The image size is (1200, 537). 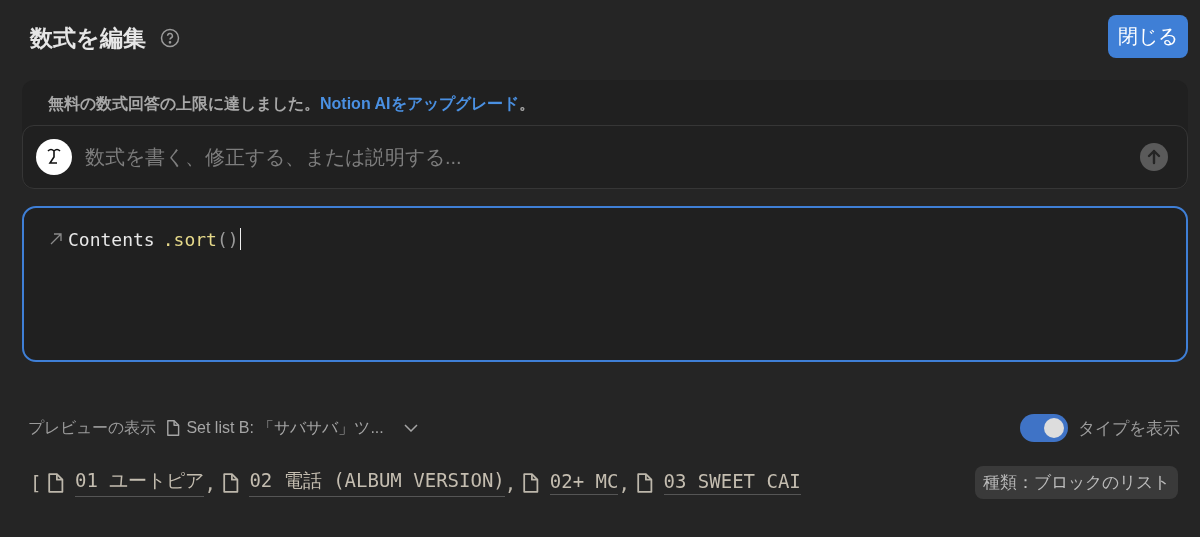 I want to click on toggle-label: タイプを表示, so click(x=1129, y=428).